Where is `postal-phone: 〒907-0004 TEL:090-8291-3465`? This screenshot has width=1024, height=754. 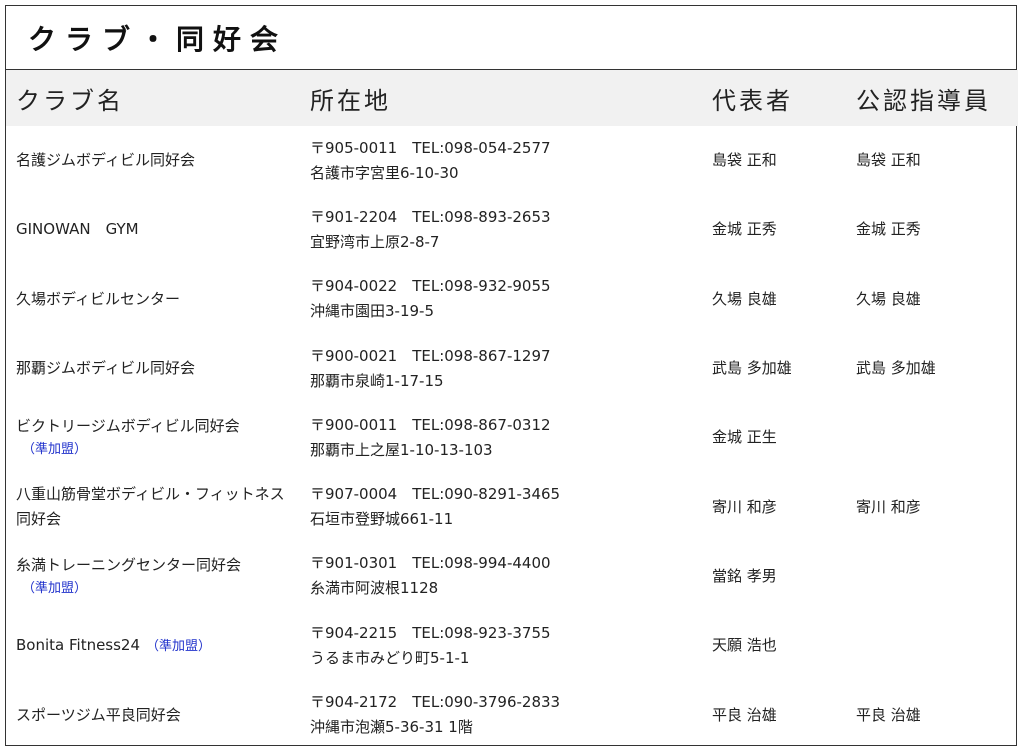 postal-phone: 〒907-0004 TEL:090-8291-3465 is located at coordinates (435, 494).